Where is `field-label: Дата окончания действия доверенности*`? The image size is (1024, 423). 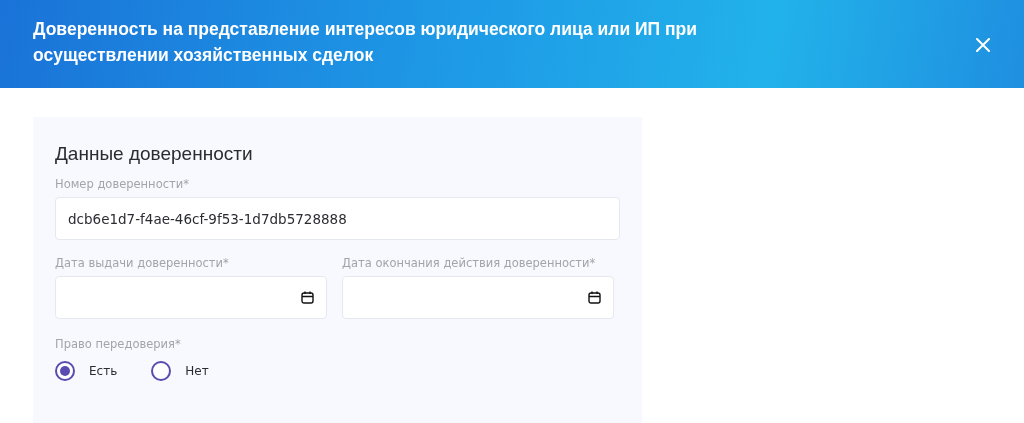 field-label: Дата окончания действия доверенности* is located at coordinates (469, 263).